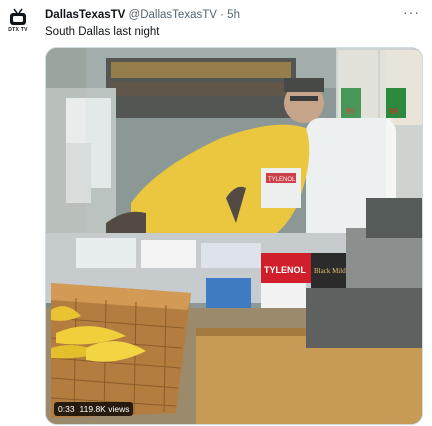 The image size is (432, 426). Describe the element at coordinates (330, 271) in the screenshot. I see `black-mild-label: Black Mild` at that location.